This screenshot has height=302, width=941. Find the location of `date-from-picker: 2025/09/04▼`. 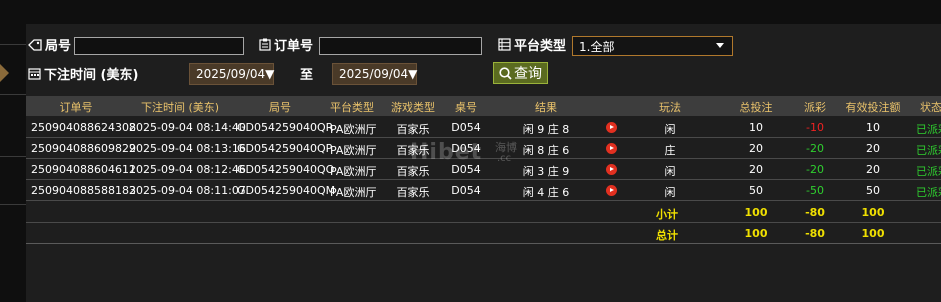

date-from-picker: 2025/09/04▼ is located at coordinates (231, 74).